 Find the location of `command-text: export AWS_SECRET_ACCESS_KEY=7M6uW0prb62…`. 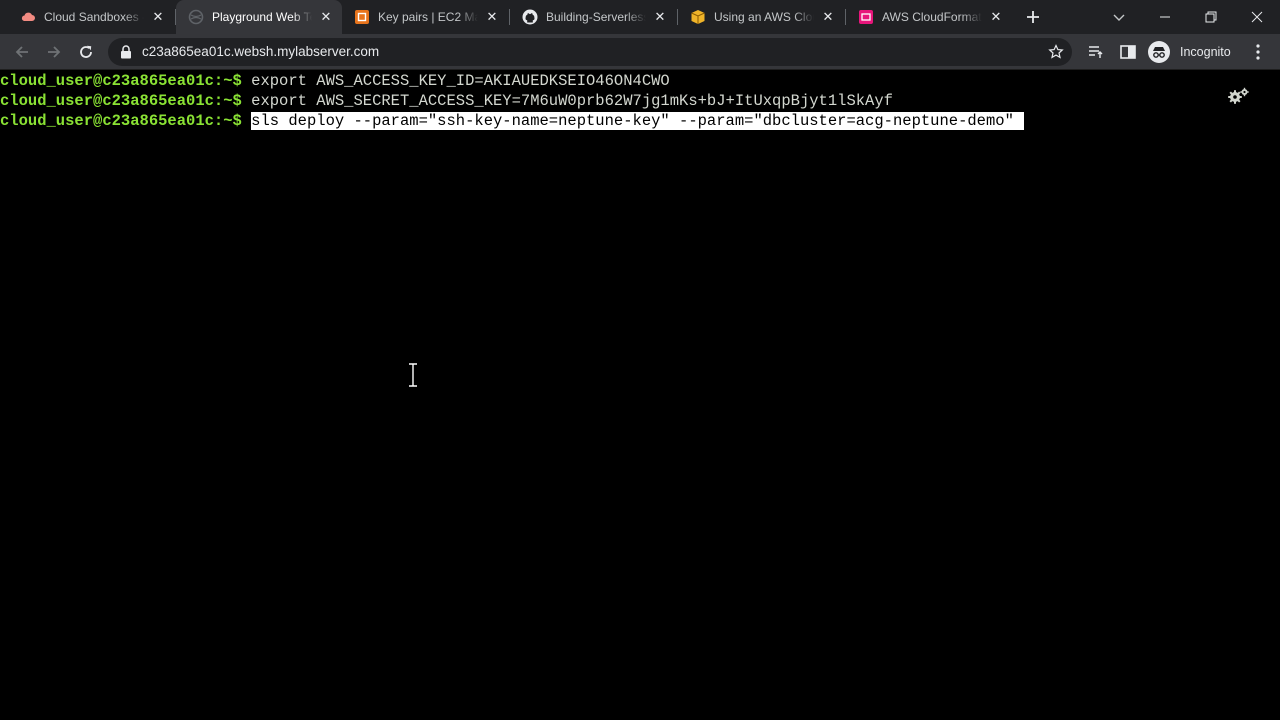

command-text: export AWS_SECRET_ACCESS_KEY=7M6uW0prb62… is located at coordinates (572, 101).